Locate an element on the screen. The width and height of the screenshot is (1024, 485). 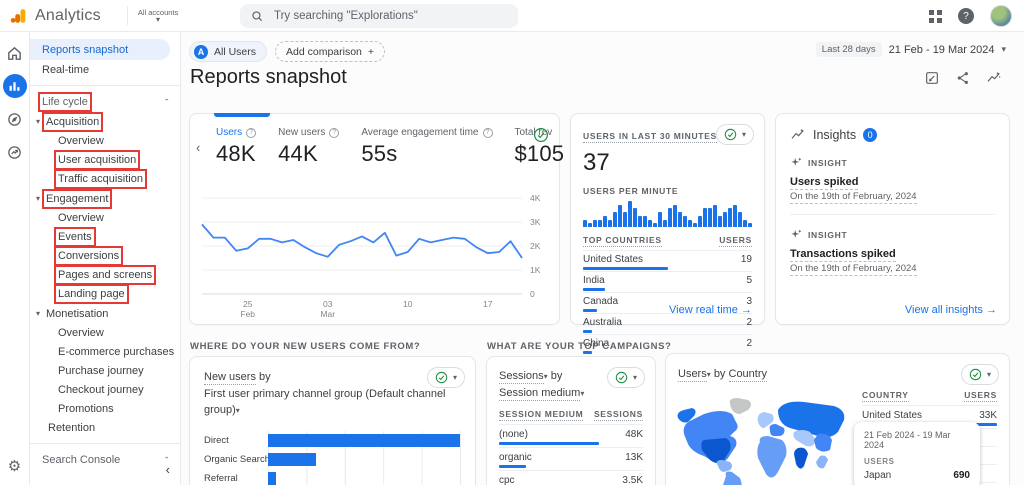
sidebar-item-landing-page: Landing page is located at coordinates (105, 293).